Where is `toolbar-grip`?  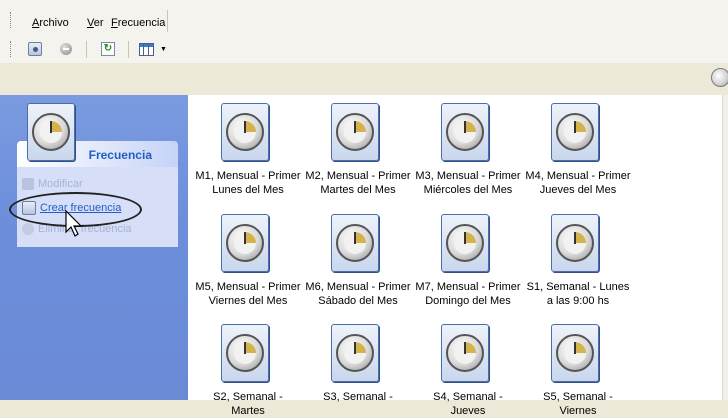
toolbar-grip is located at coordinates (12, 49).